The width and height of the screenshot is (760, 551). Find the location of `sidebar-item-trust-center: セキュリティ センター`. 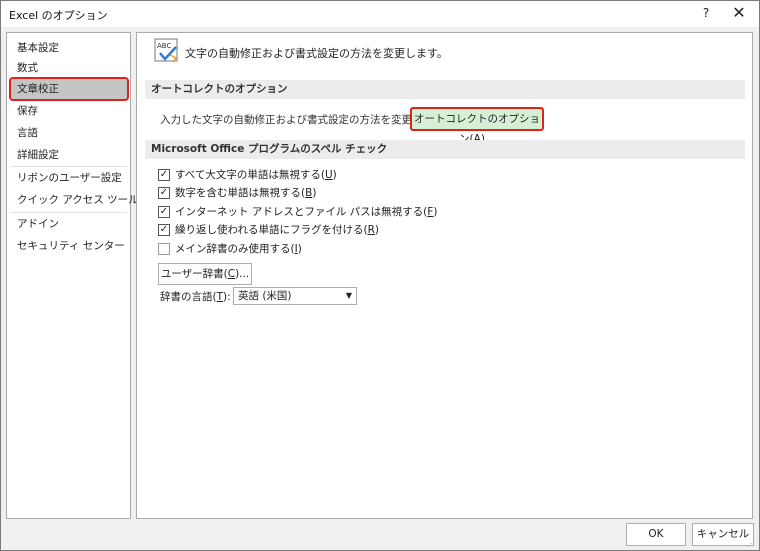

sidebar-item-trust-center: セキュリティ センター is located at coordinates (69, 246).